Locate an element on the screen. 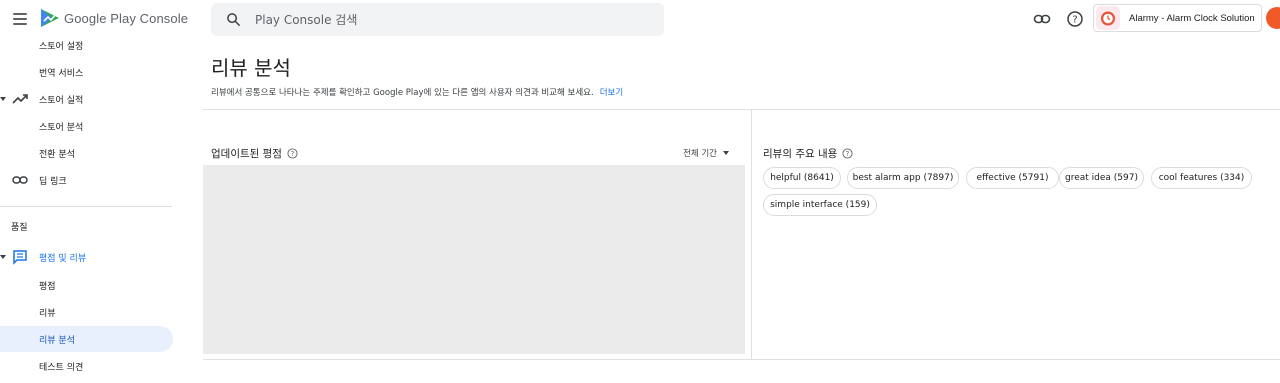 The width and height of the screenshot is (1280, 383). sidebar-item-store-analysis: 스토어 분석 is located at coordinates (86, 126).